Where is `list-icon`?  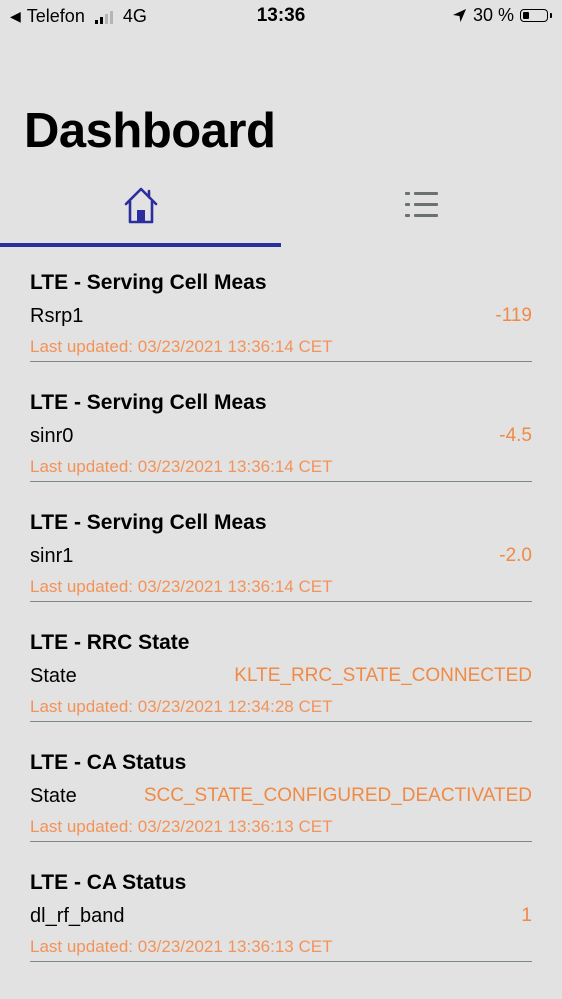
list-icon is located at coordinates (421, 204).